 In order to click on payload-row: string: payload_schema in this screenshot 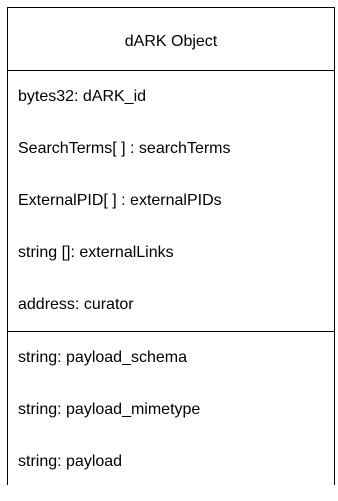, I will do `click(102, 357)`.